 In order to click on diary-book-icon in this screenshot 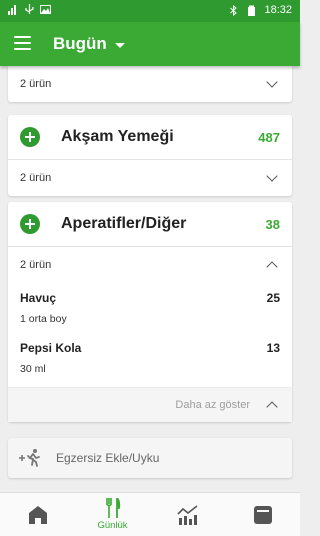, I will do `click(262, 514)`.